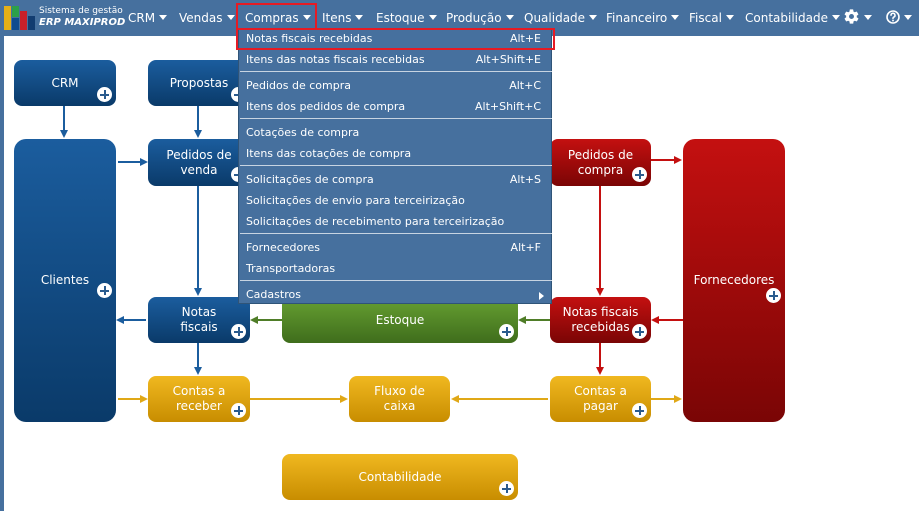 The height and width of the screenshot is (511, 919). What do you see at coordinates (199, 320) in the screenshot?
I see `node-notas-fiscais: Notas fiscais` at bounding box center [199, 320].